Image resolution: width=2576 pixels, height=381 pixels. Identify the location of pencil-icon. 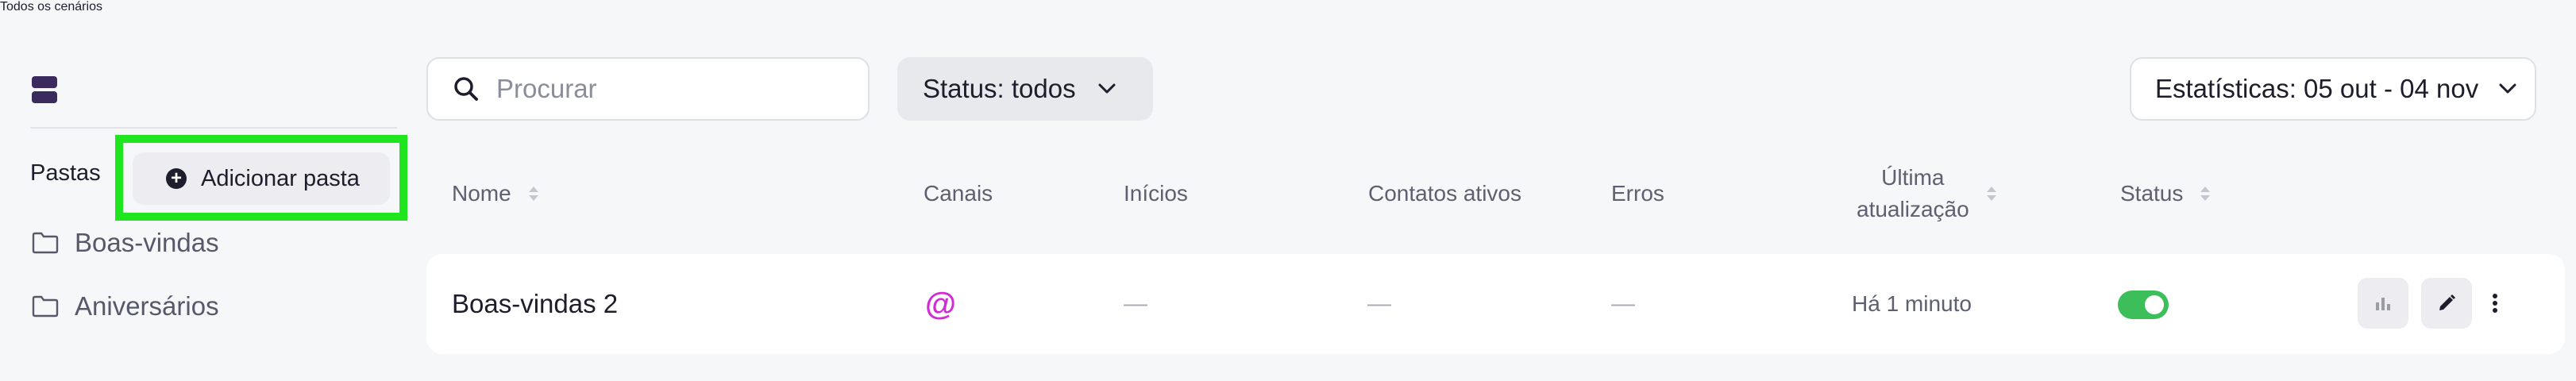
(2447, 302).